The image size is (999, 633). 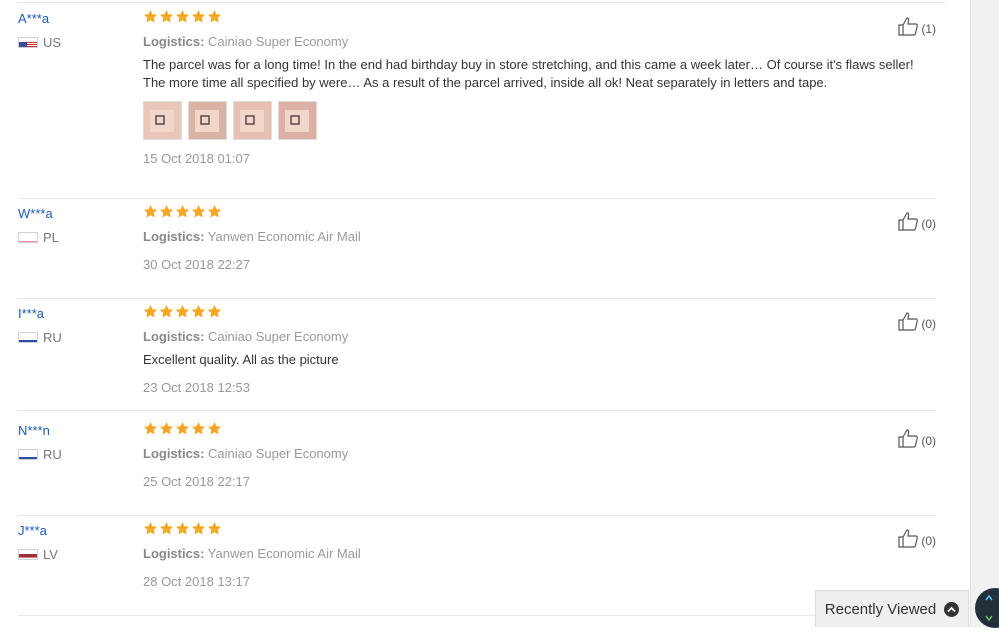 I want to click on pl-flag-icon, so click(x=28, y=237).